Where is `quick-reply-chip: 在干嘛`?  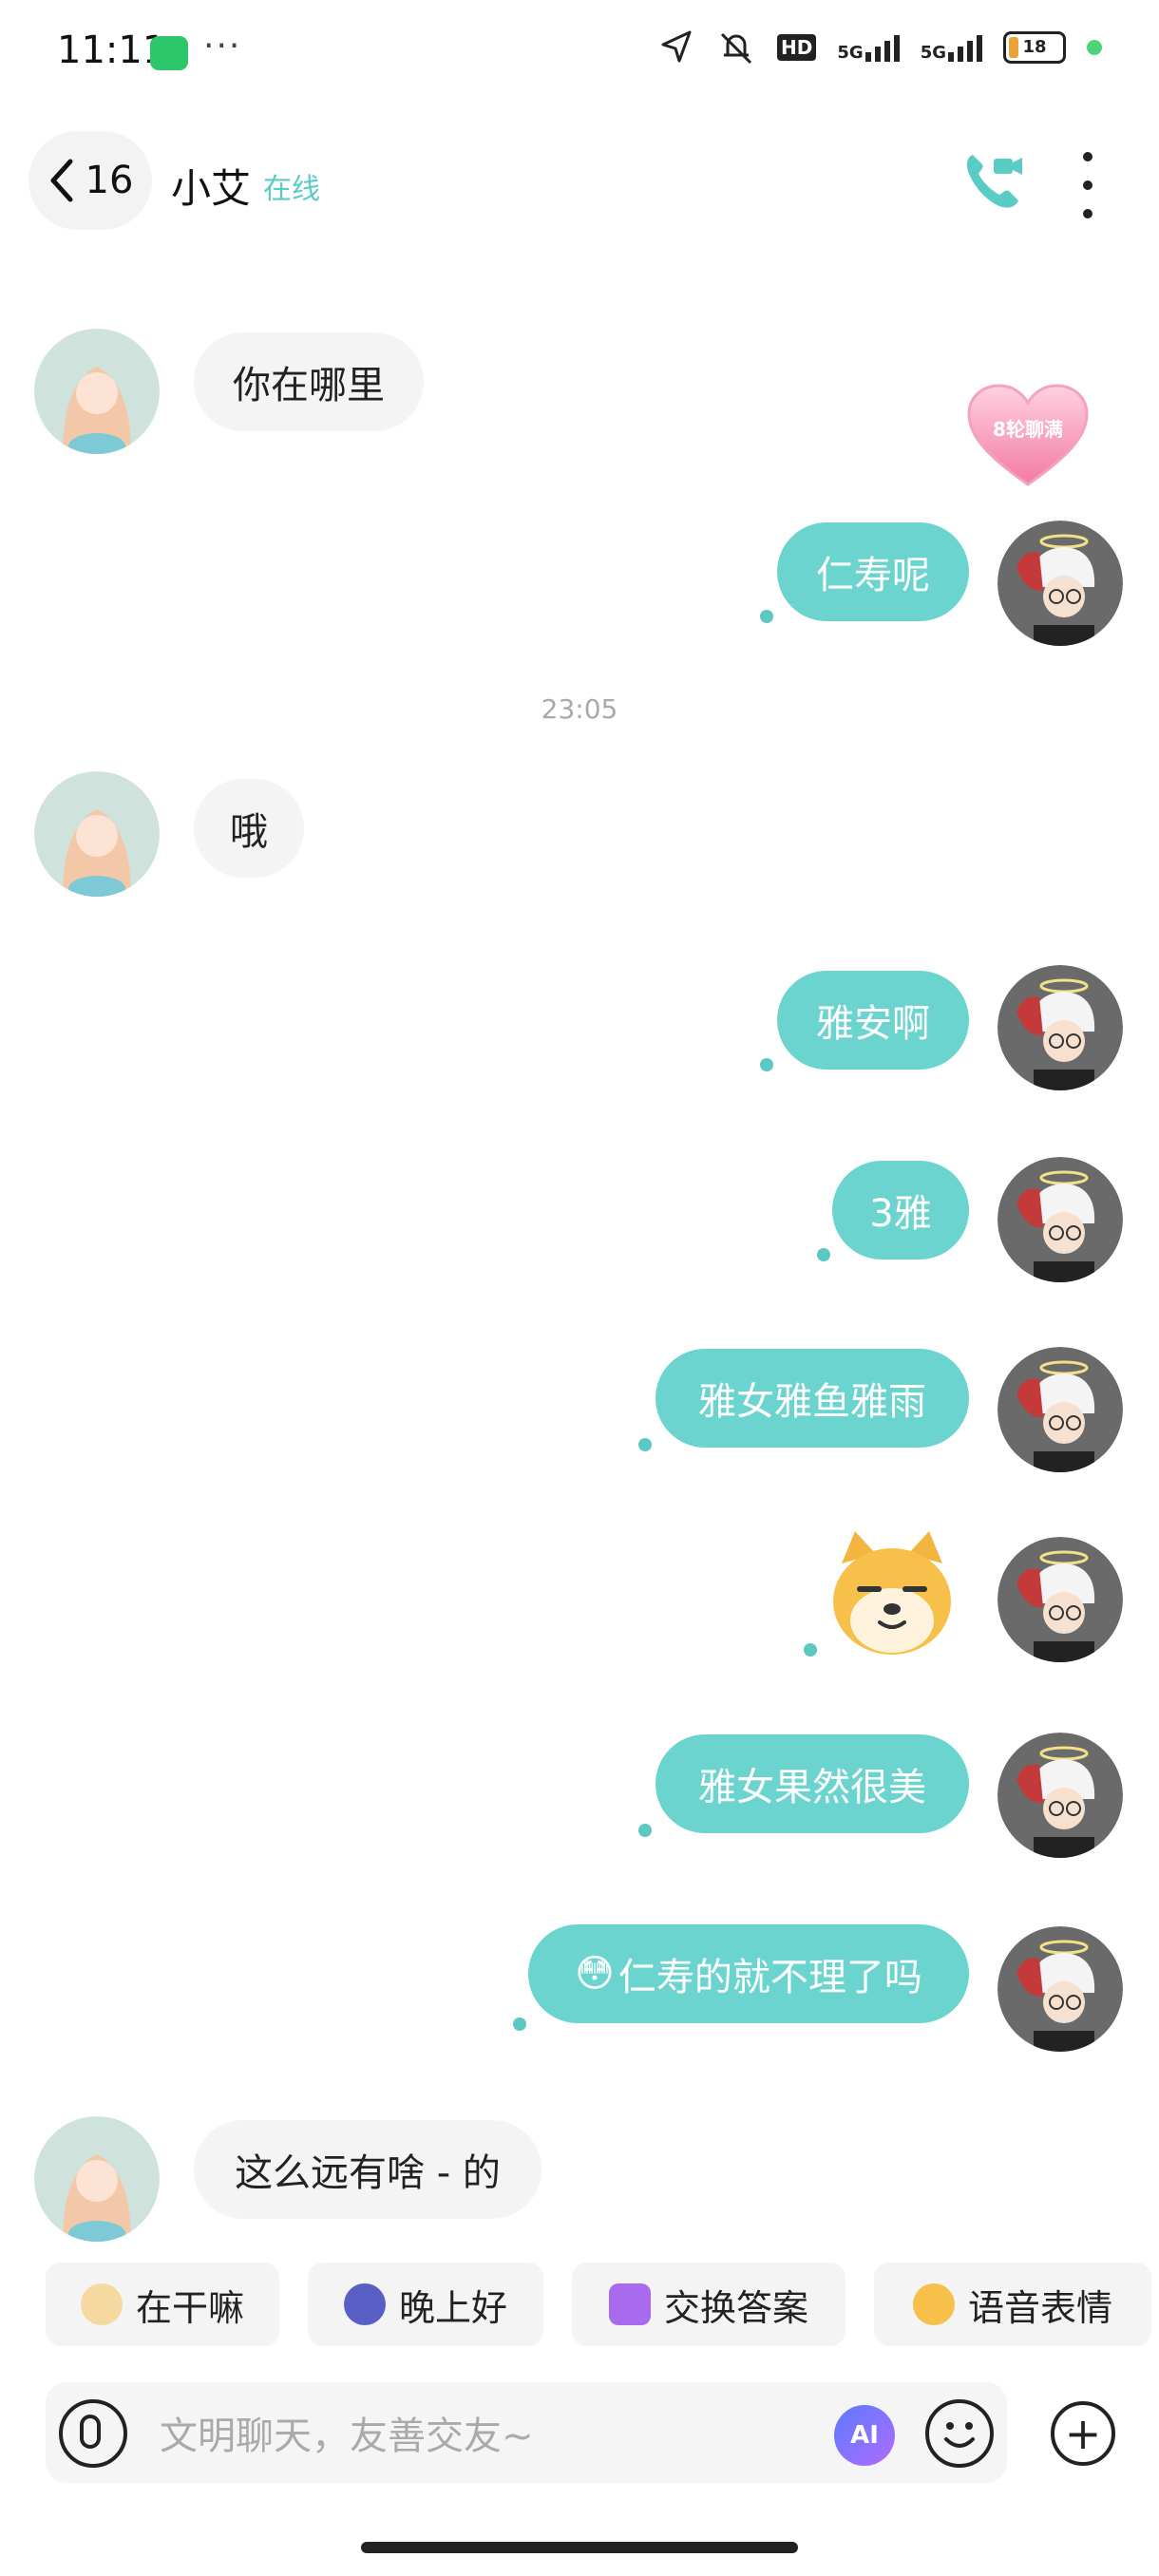 quick-reply-chip: 在干嘛 is located at coordinates (162, 2304).